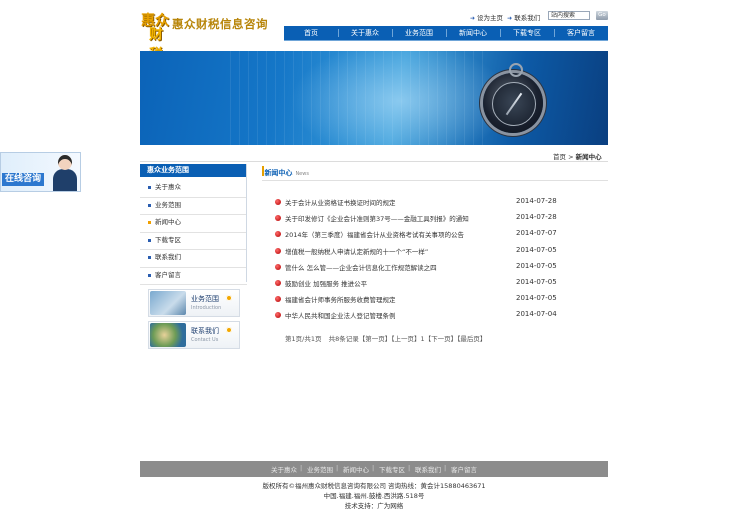 This screenshot has width=748, height=513. Describe the element at coordinates (168, 335) in the screenshot. I see `globe-image` at that location.